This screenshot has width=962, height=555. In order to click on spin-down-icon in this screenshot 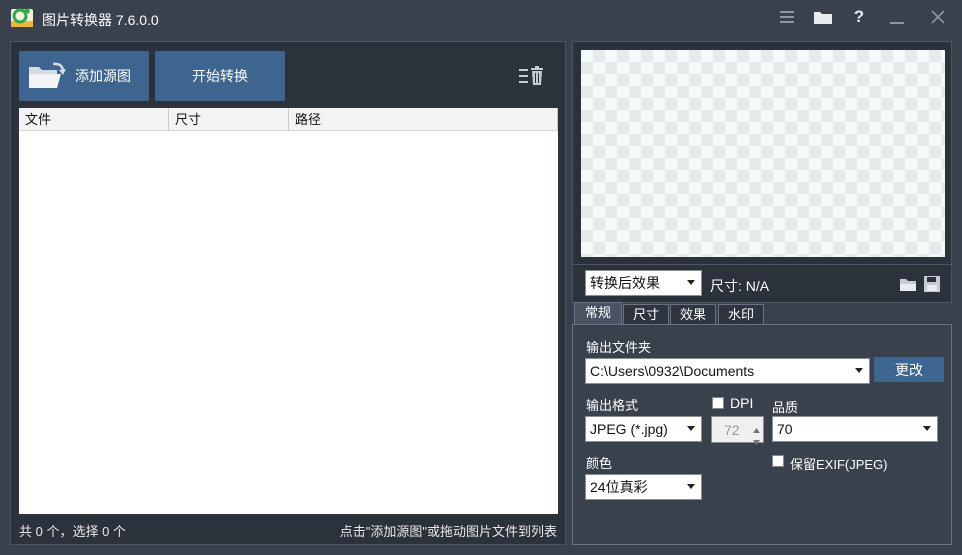, I will do `click(756, 440)`.